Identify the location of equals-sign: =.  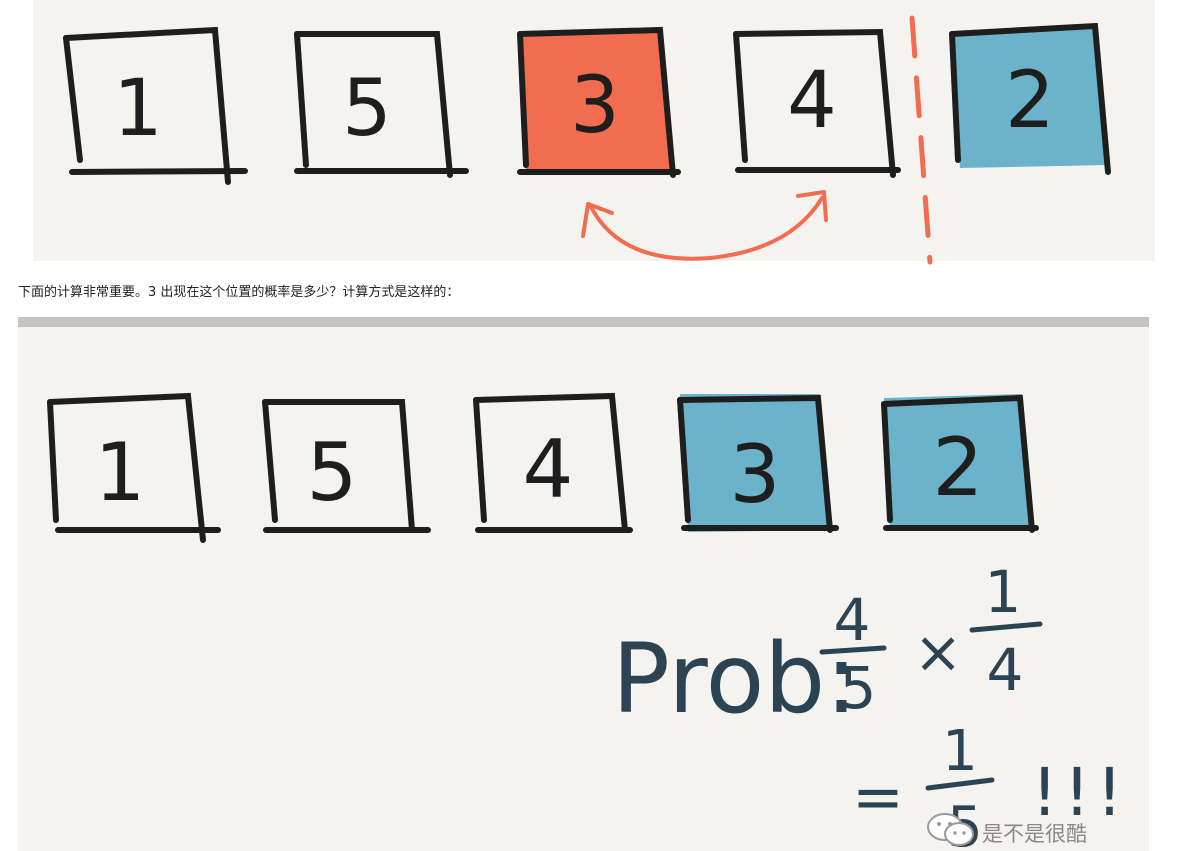
(878, 796).